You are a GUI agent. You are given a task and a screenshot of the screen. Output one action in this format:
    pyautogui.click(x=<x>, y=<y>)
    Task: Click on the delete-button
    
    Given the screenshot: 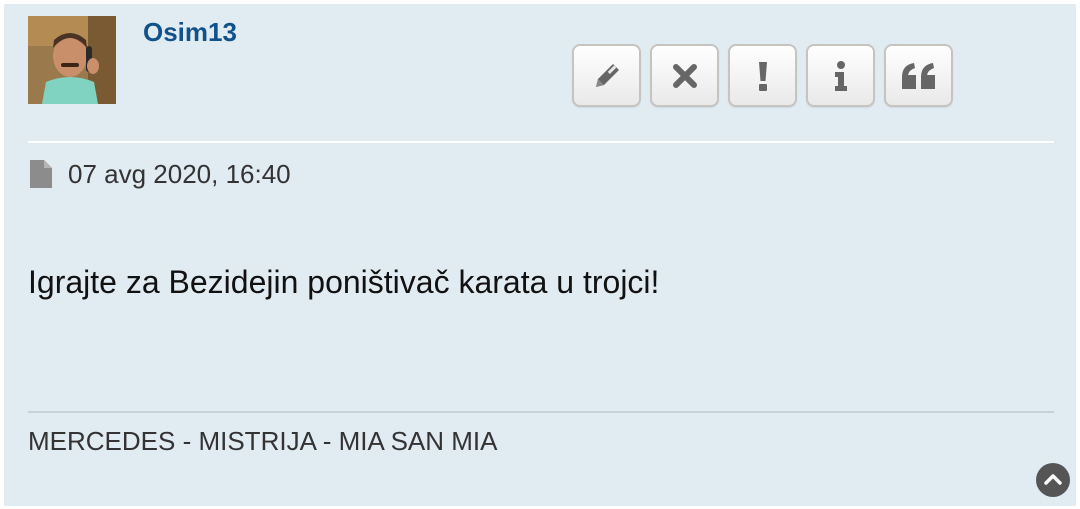 What is the action you would take?
    pyautogui.click(x=684, y=75)
    